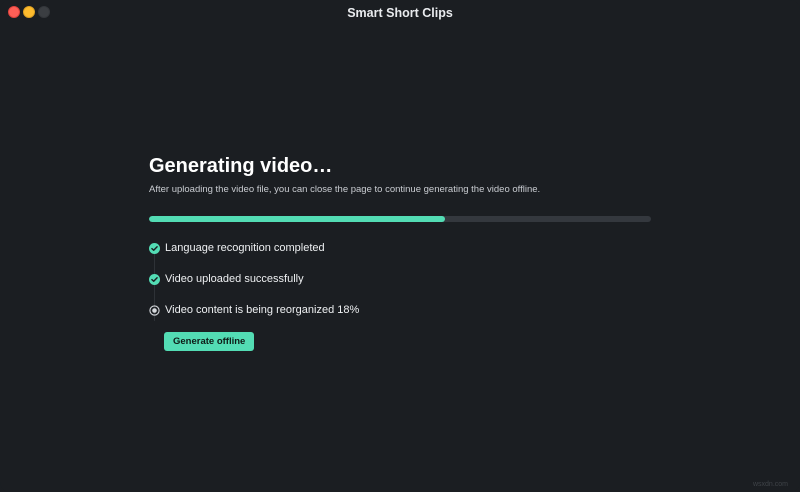  I want to click on title-bar: Smart Short Clips, so click(400, 13).